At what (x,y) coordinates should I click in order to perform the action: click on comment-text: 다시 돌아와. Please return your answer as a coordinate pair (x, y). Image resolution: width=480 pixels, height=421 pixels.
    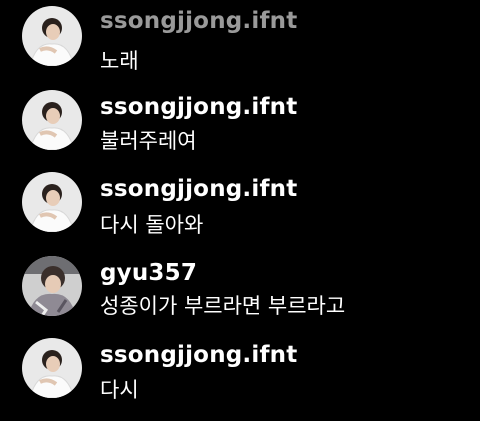
    Looking at the image, I should click on (152, 225).